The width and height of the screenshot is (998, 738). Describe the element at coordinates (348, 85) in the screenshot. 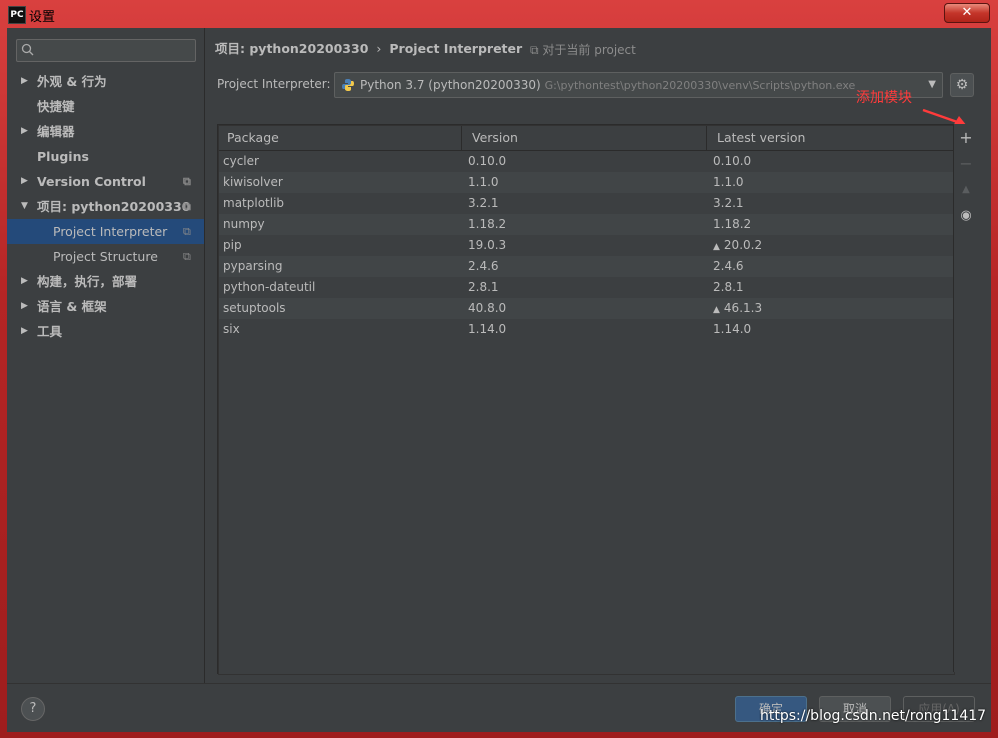

I see `python-icon` at that location.